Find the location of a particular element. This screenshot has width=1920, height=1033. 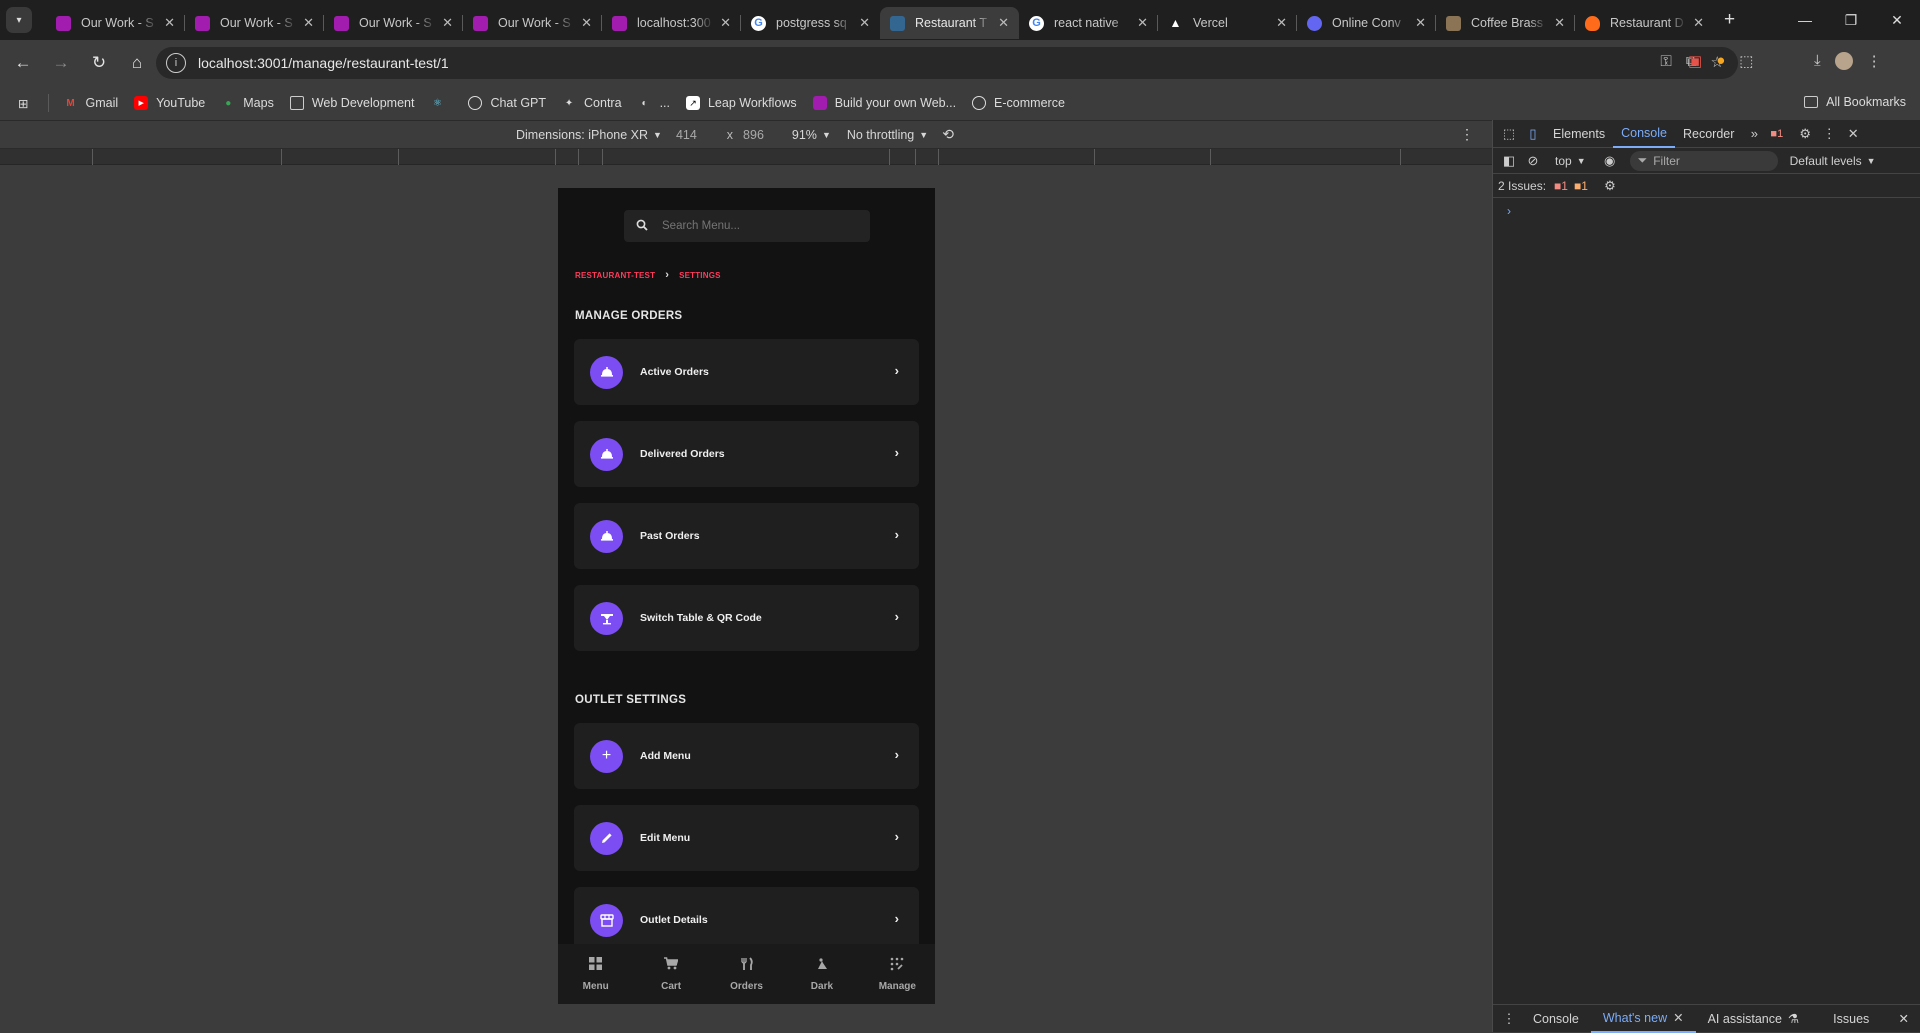

throttle-select: No throttling ▼ is located at coordinates (887, 135).